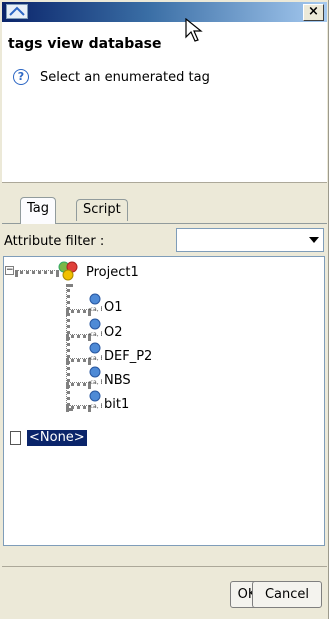  Describe the element at coordinates (314, 240) in the screenshot. I see `dropdown-arrow-icon` at that location.